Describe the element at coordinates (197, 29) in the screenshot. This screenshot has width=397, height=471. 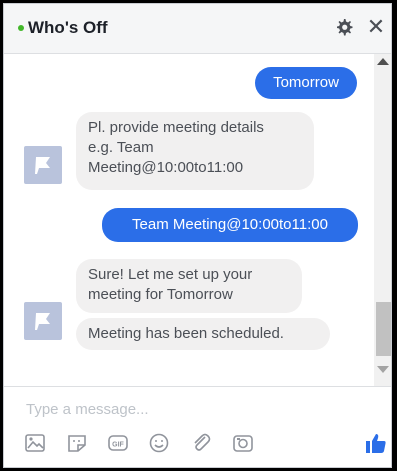
I see `chat-header: Who's Off ✕` at that location.